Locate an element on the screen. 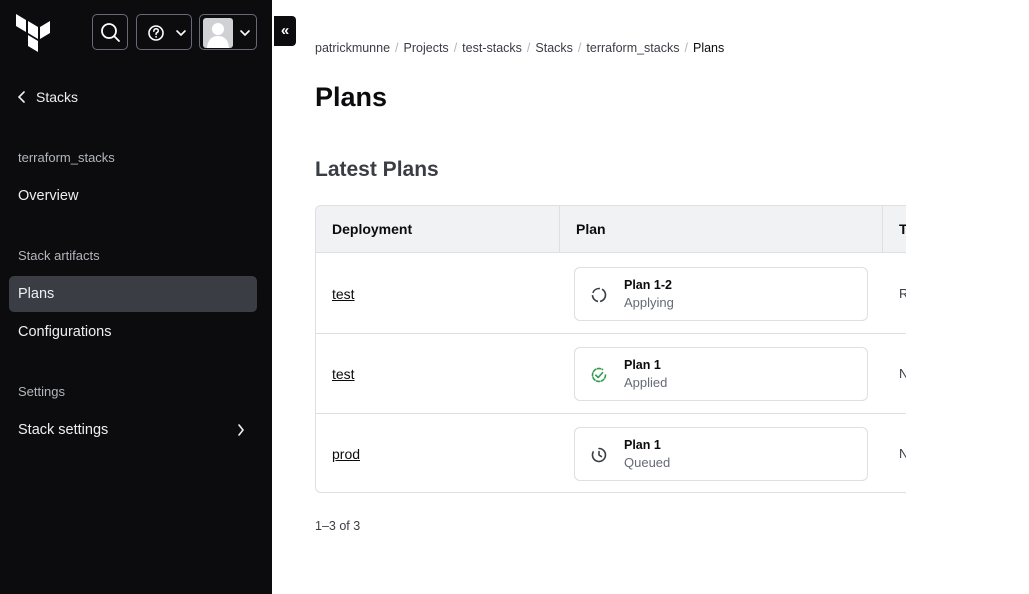 The image size is (1029, 594). collapse-sidebar-button: « is located at coordinates (285, 31).